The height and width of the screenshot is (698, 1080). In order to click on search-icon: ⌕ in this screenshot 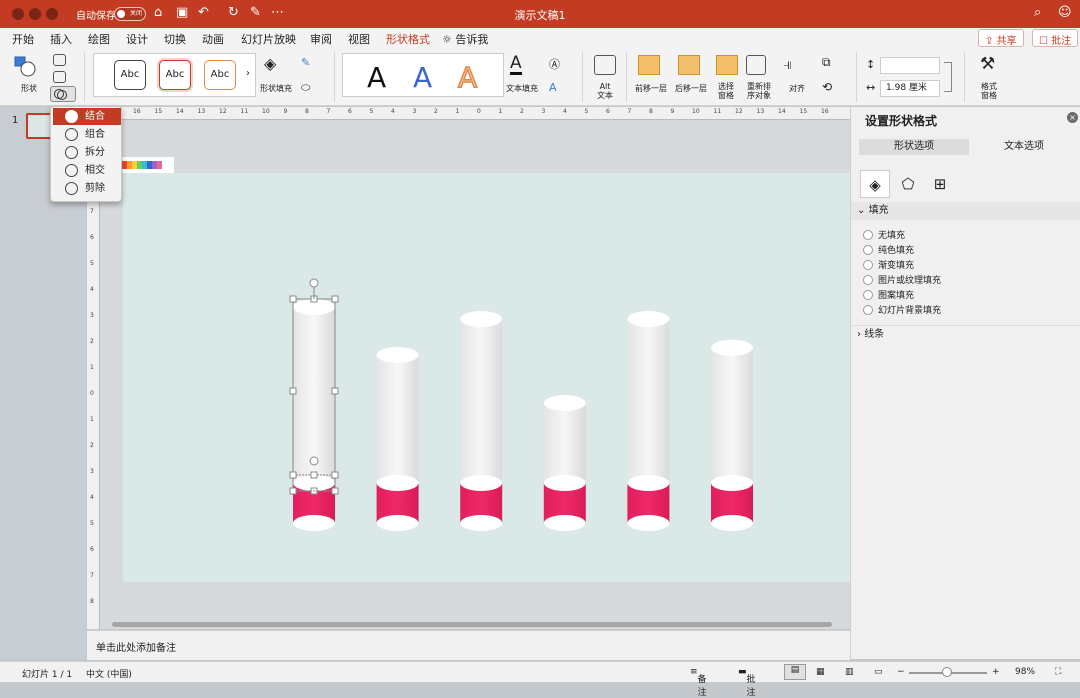, I will do `click(1037, 12)`.